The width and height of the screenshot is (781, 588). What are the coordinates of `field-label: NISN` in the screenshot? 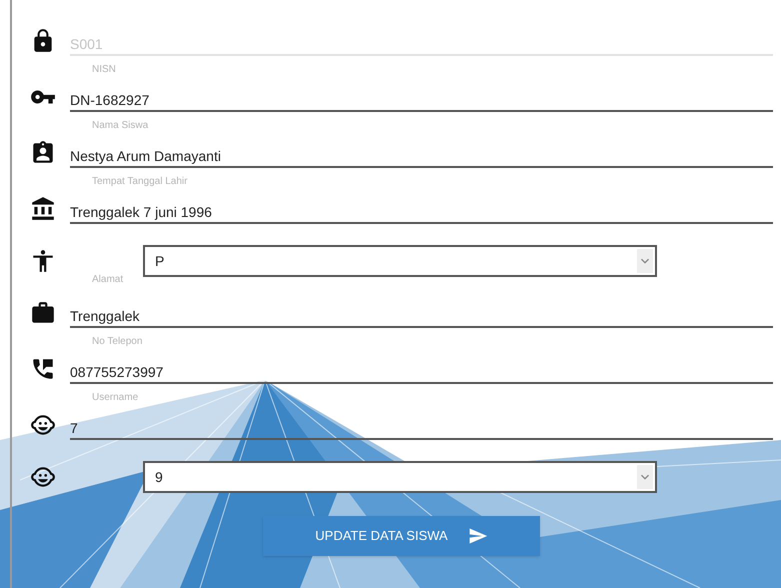 It's located at (104, 69).